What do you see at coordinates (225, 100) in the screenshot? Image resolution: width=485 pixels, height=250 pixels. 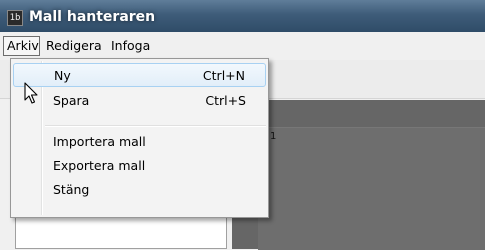 I see `menu-item-shortcut: Ctrl+S` at bounding box center [225, 100].